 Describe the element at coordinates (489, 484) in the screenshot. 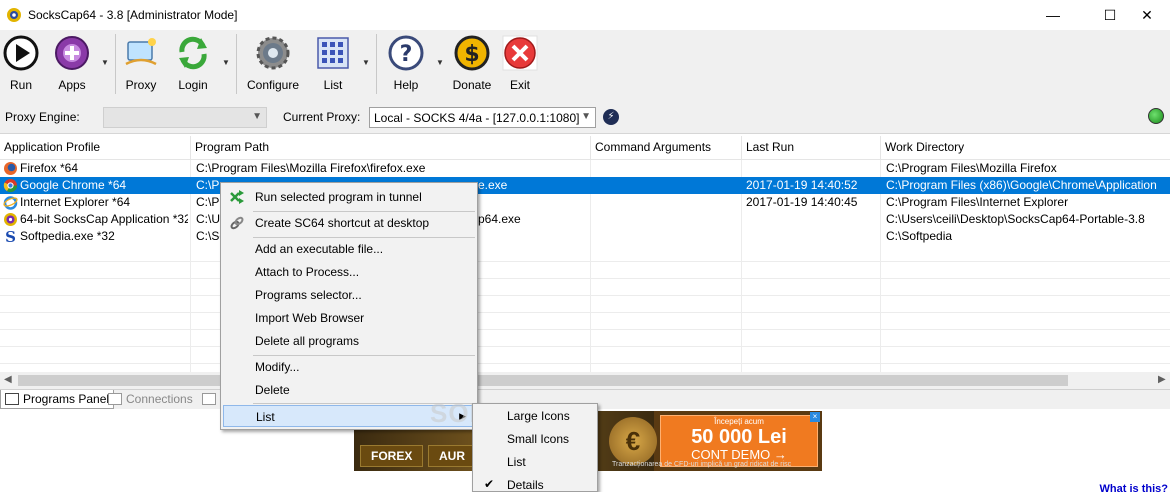

I see `checkmark-icon: ✔` at that location.